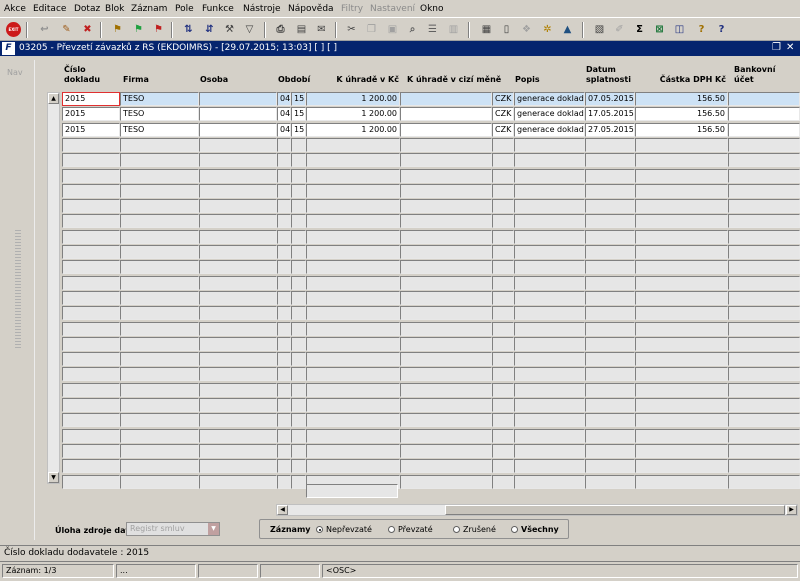 The width and height of the screenshot is (800, 581). What do you see at coordinates (503, 129) in the screenshot?
I see `cell-mena: CZK` at bounding box center [503, 129].